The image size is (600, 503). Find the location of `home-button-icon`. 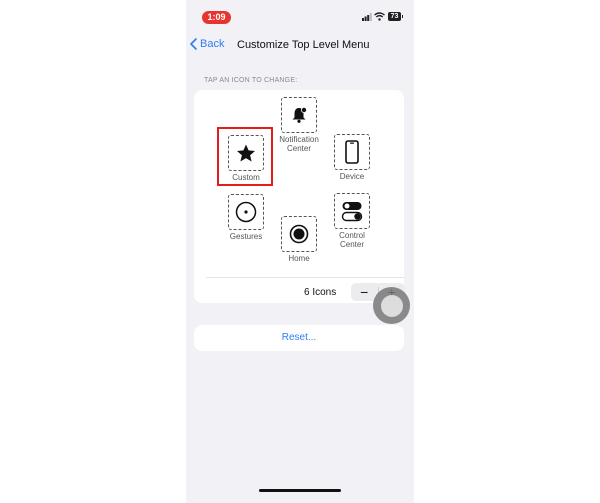

home-button-icon is located at coordinates (299, 234).